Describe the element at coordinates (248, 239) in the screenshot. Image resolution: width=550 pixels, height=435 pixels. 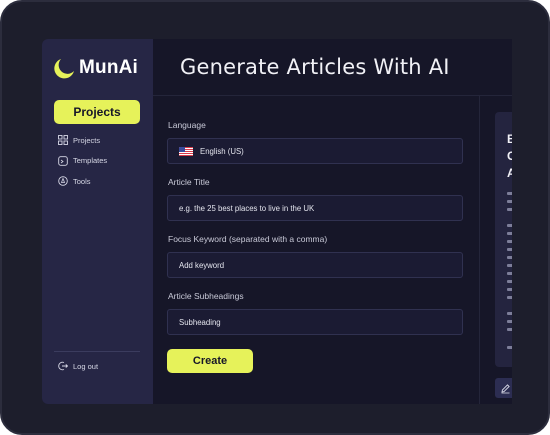
I see `focus-keyword-label: Focus Keyword (separated with a comma)` at that location.